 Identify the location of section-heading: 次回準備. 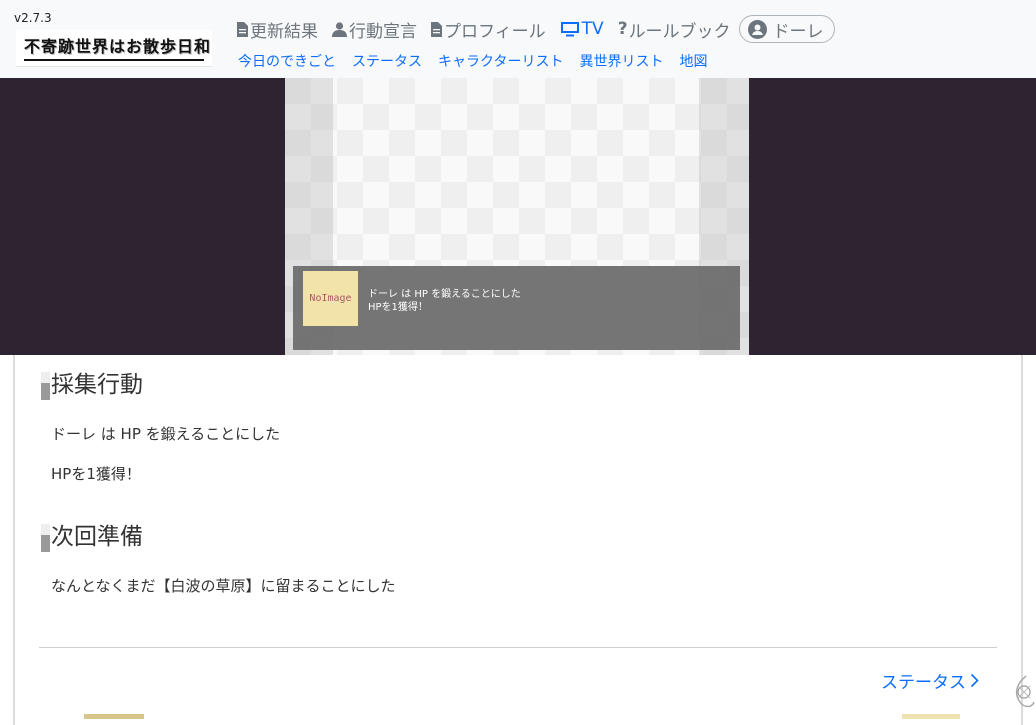
(92, 537).